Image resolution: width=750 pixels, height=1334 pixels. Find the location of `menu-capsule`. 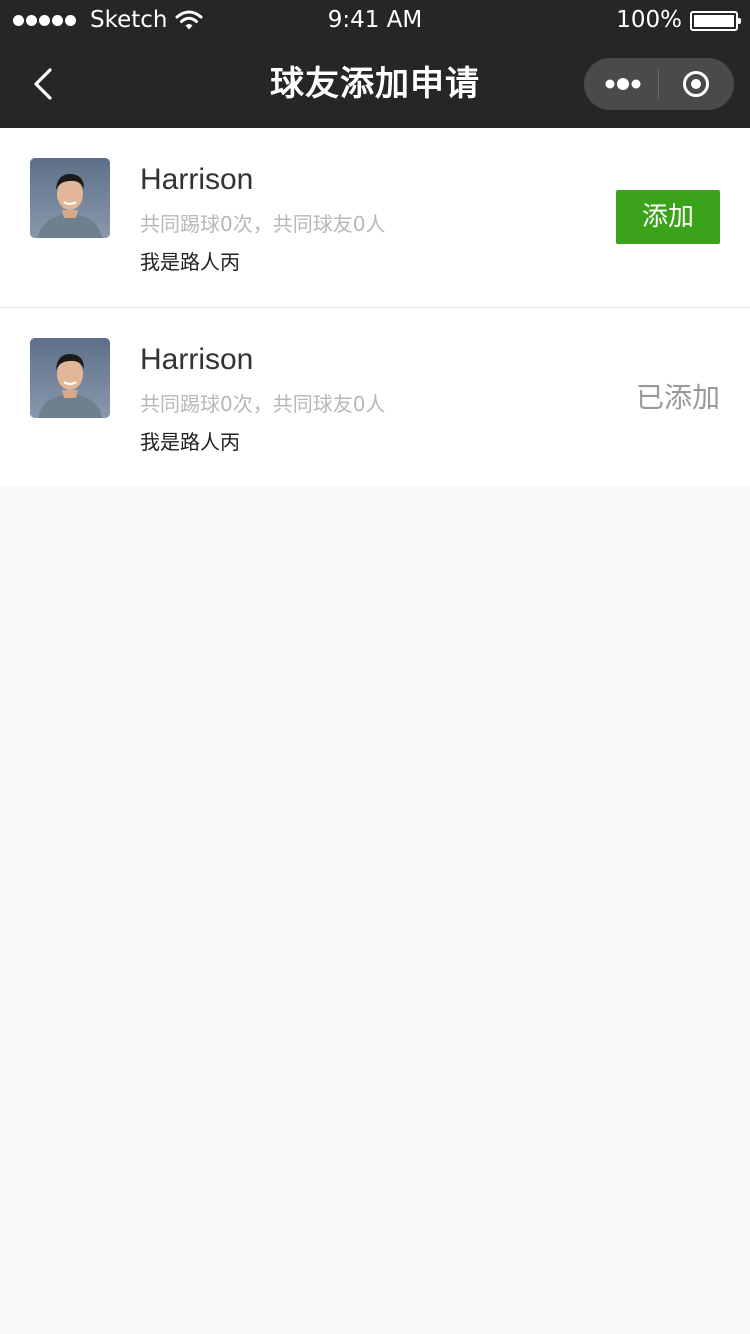

menu-capsule is located at coordinates (659, 84).